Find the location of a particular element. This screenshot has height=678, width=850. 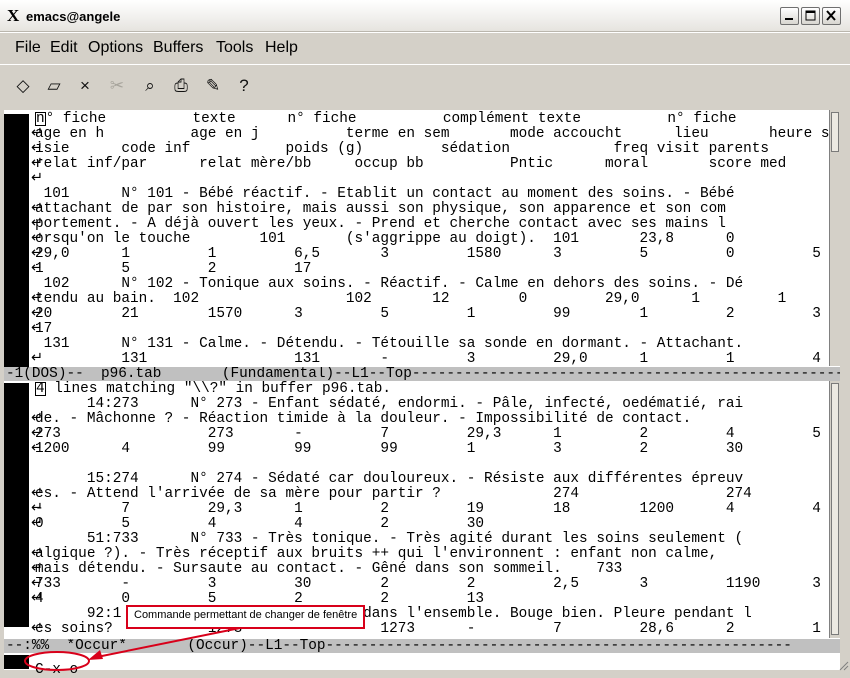

annotation-overlay is located at coordinates (140, 647).